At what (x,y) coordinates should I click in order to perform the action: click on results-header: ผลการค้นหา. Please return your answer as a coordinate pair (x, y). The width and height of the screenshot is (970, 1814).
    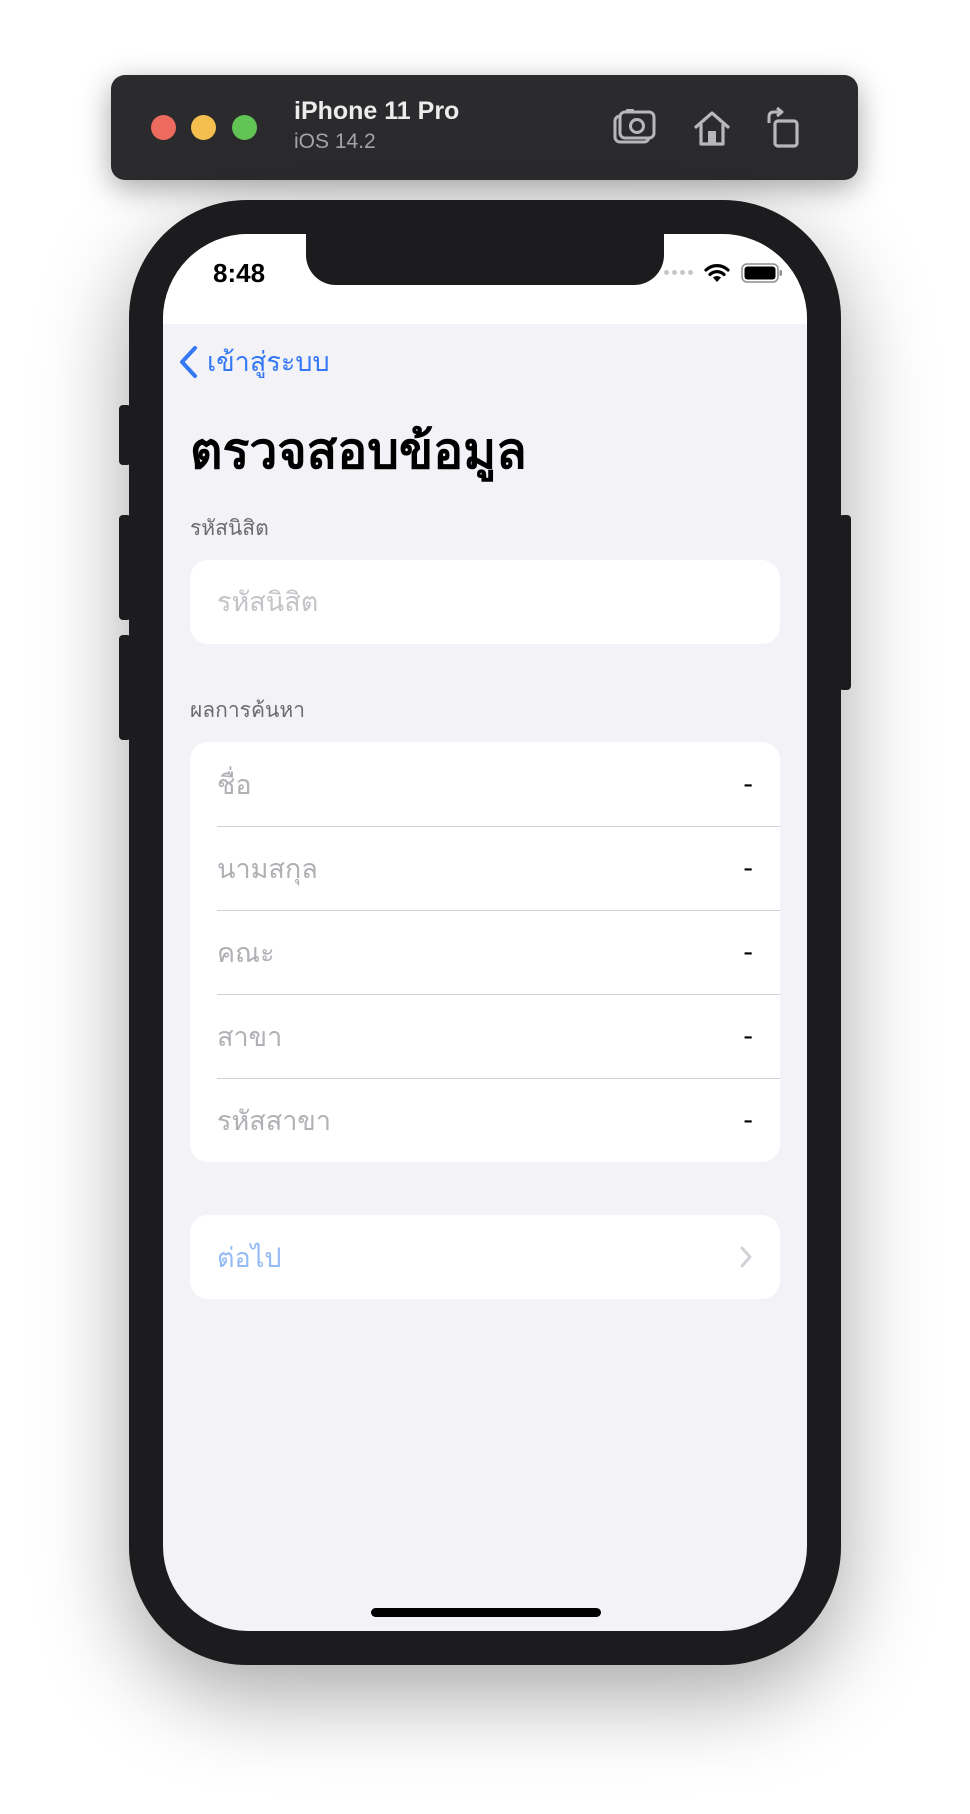
    Looking at the image, I should click on (247, 710).